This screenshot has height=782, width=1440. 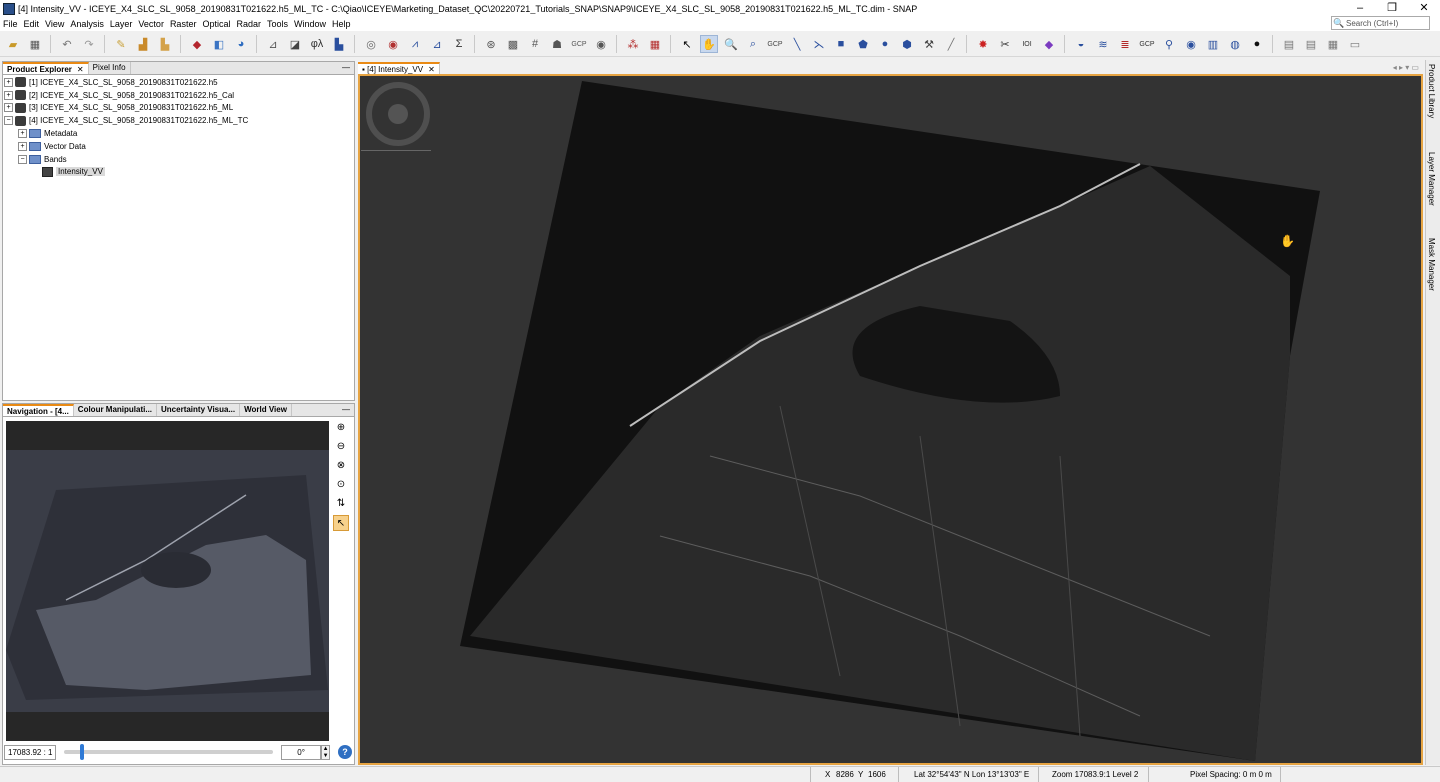 I want to click on layout-2-icon: ▤, so click(x=1311, y=44).